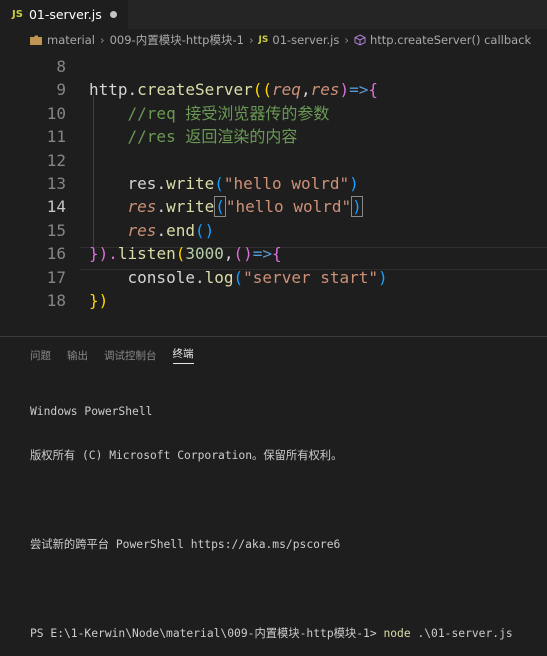  I want to click on token-close: })., so click(103, 254).